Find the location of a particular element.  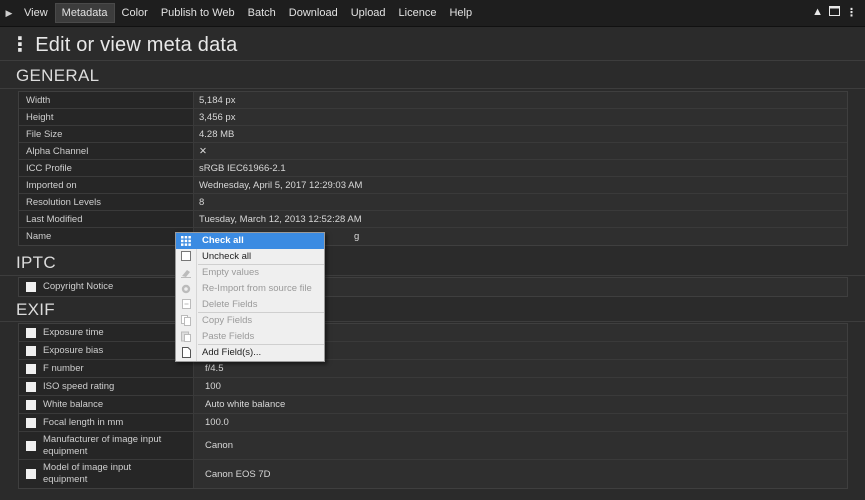

section-heading-iptc: IPTC is located at coordinates (36, 262).